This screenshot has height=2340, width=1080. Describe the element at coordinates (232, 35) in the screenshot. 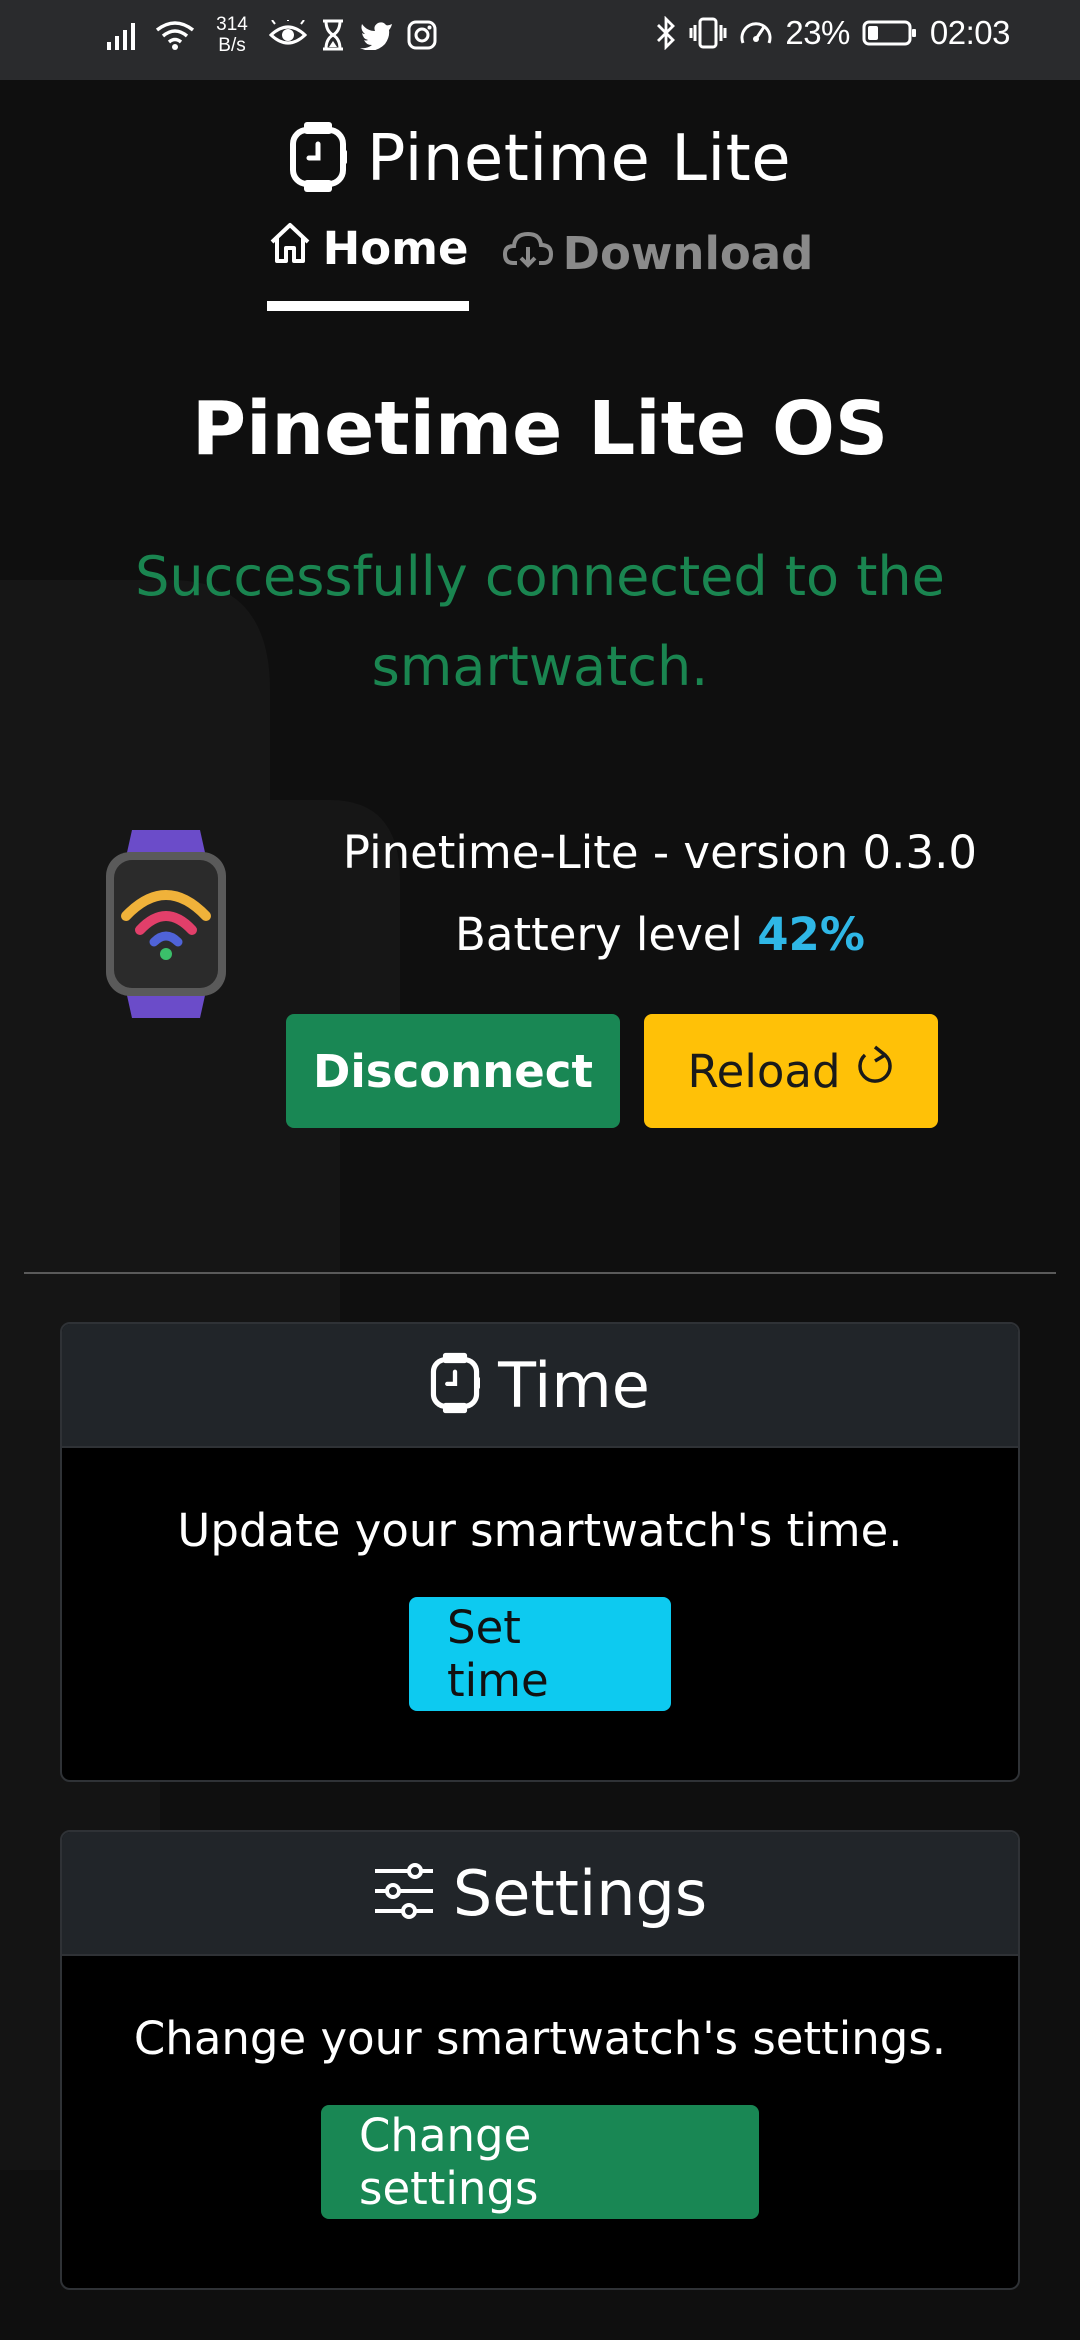

I see `network-speed: 314 B/s` at that location.